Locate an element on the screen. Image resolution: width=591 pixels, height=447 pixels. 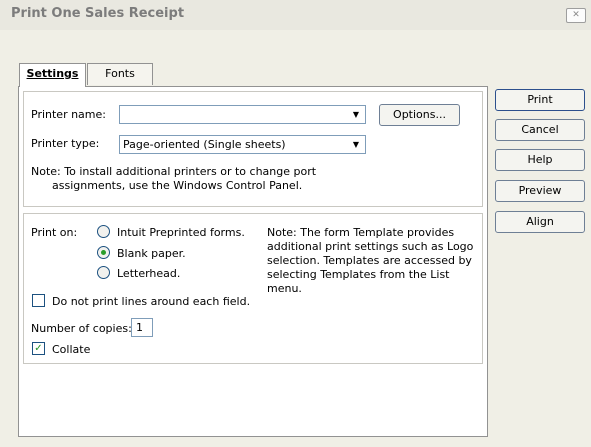
window-title: Print One Sales Receipt is located at coordinates (98, 13).